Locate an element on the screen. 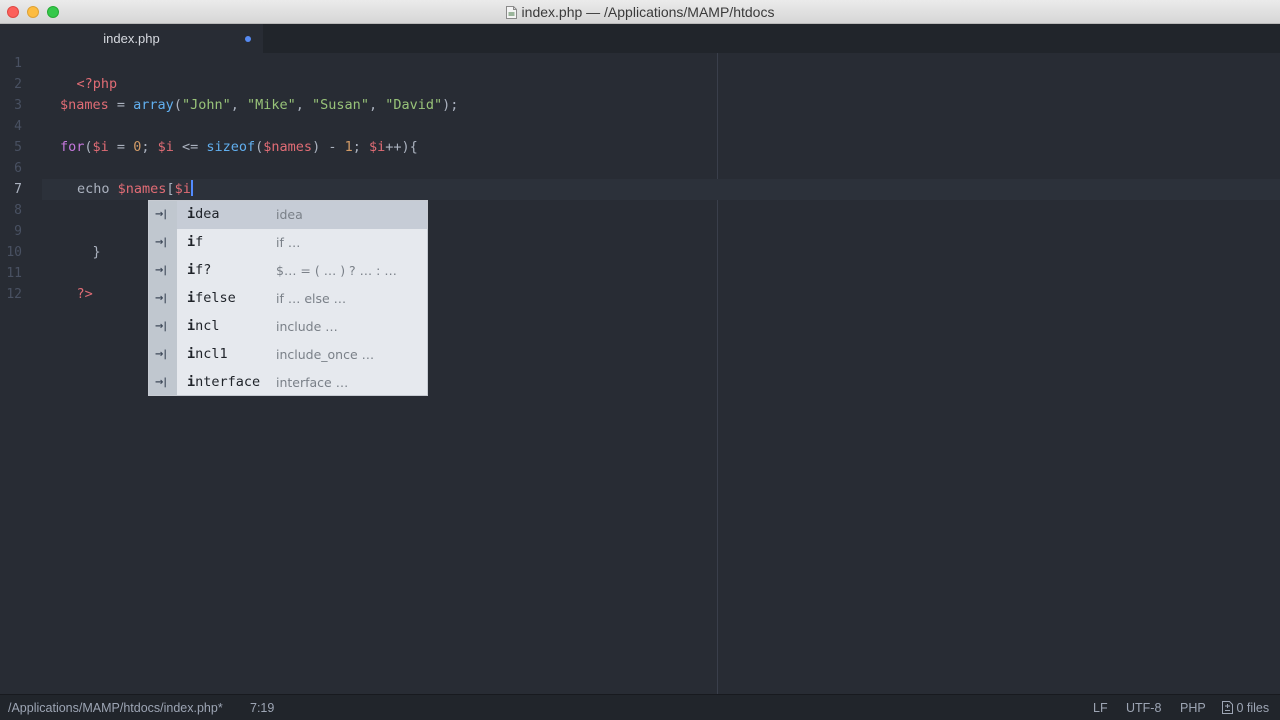 Image resolution: width=1280 pixels, height=720 pixels. line-number: 5 is located at coordinates (18, 147).